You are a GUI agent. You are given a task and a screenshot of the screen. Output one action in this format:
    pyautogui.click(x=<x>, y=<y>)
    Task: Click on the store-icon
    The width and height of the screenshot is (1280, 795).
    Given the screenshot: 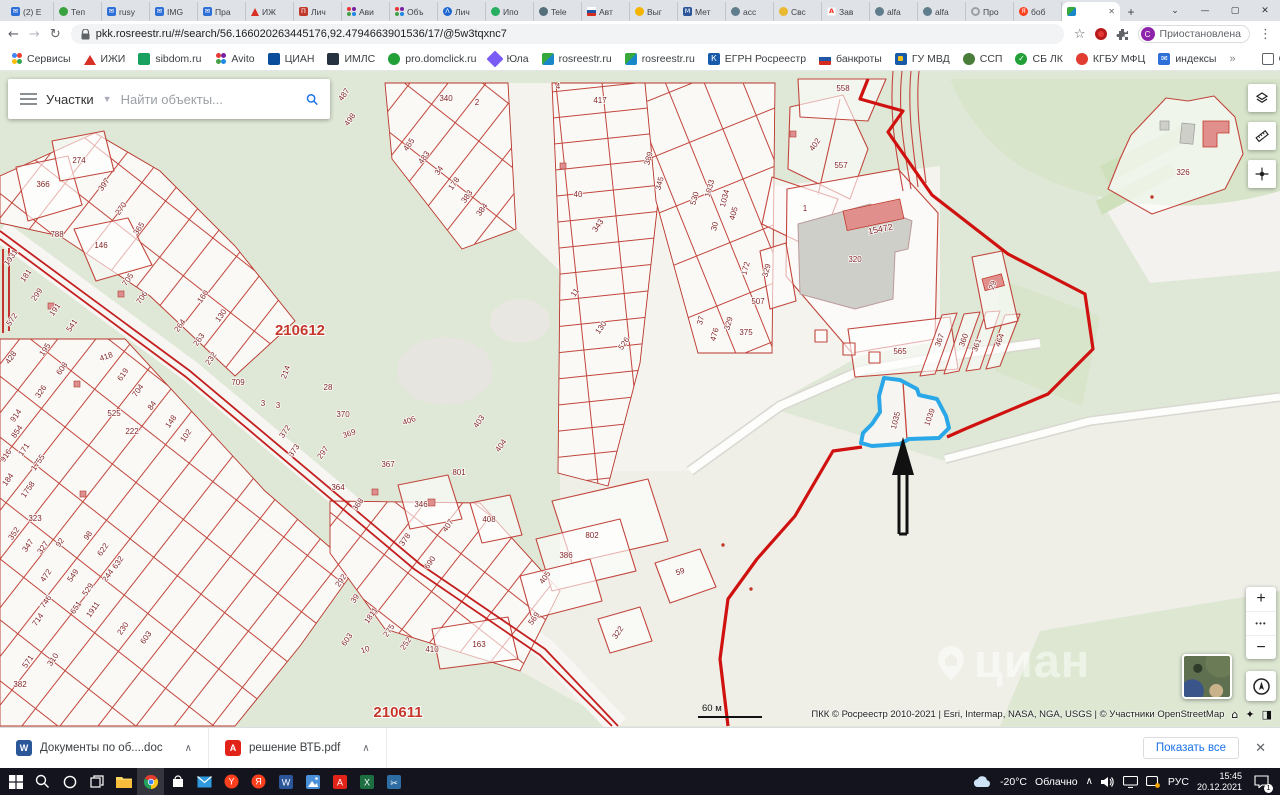 What is the action you would take?
    pyautogui.click(x=177, y=781)
    